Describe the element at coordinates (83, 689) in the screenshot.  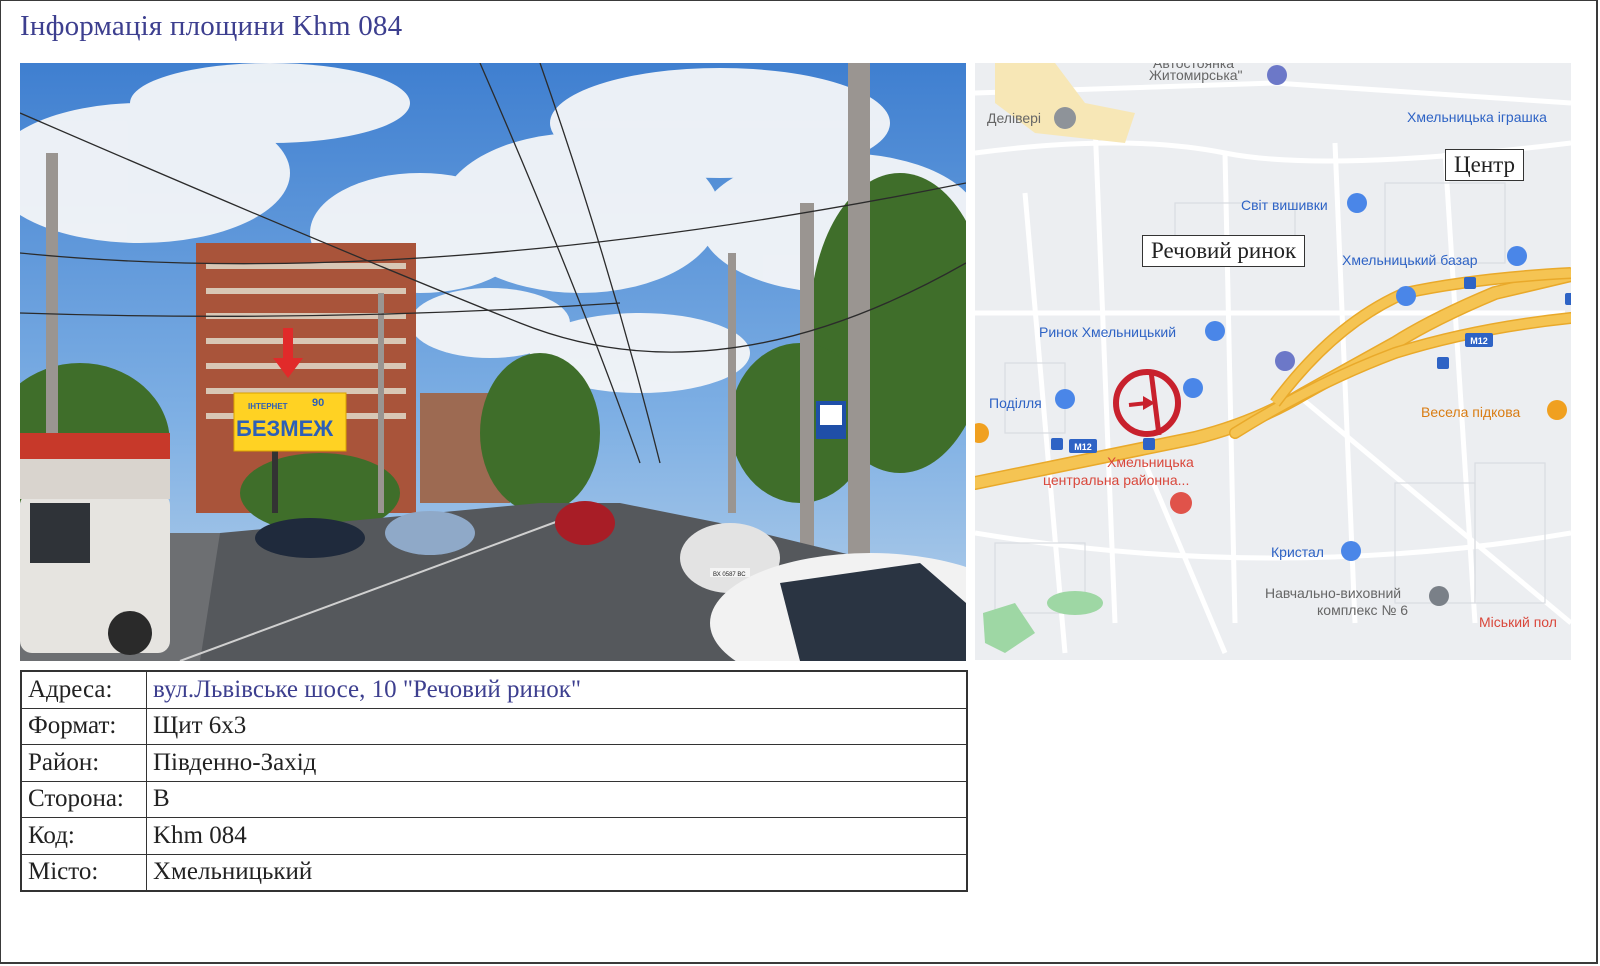
I see `row-key-address: Адреса:` at that location.